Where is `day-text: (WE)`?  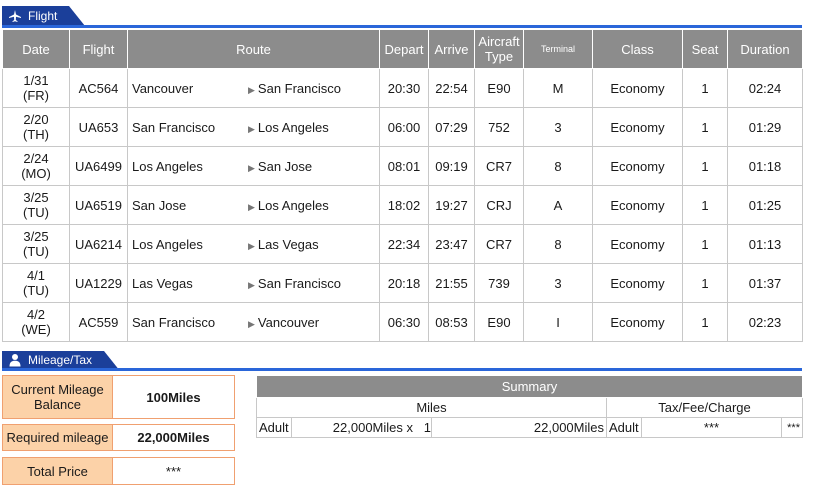
day-text: (WE) is located at coordinates (36, 329).